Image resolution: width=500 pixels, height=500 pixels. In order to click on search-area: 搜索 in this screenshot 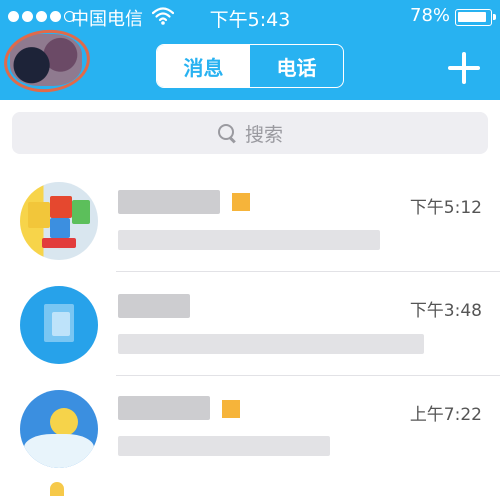, I will do `click(250, 134)`.